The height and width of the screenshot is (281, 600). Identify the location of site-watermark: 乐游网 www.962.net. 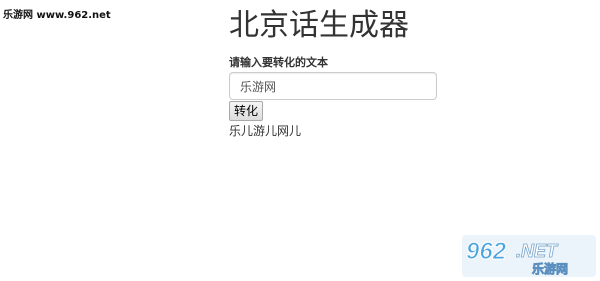
(57, 15).